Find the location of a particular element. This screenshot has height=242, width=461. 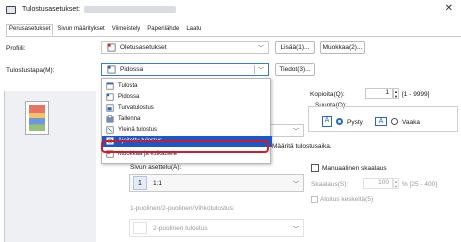

scale-input: 100 is located at coordinates (378, 183).